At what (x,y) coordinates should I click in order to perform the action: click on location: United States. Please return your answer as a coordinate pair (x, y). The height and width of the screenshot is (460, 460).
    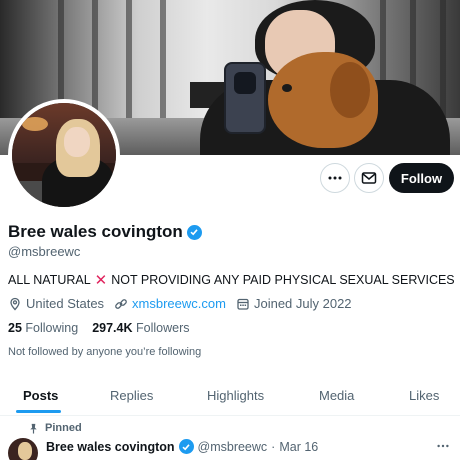
    Looking at the image, I should click on (56, 303).